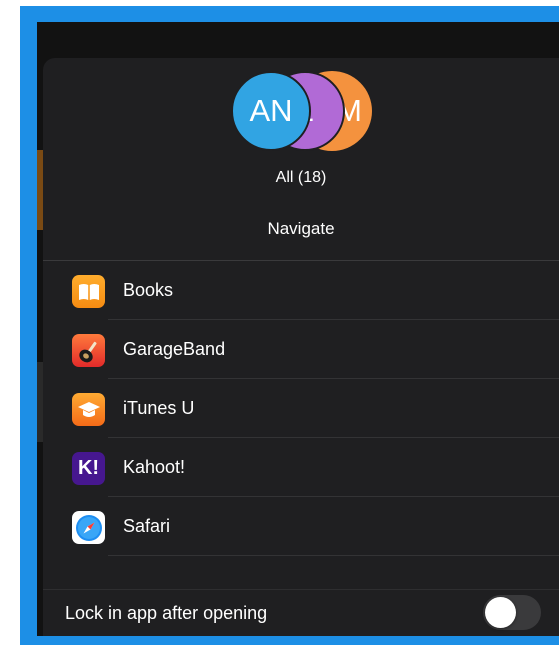 This screenshot has width=559, height=645. What do you see at coordinates (154, 467) in the screenshot?
I see `app-name: Kahoot!` at bounding box center [154, 467].